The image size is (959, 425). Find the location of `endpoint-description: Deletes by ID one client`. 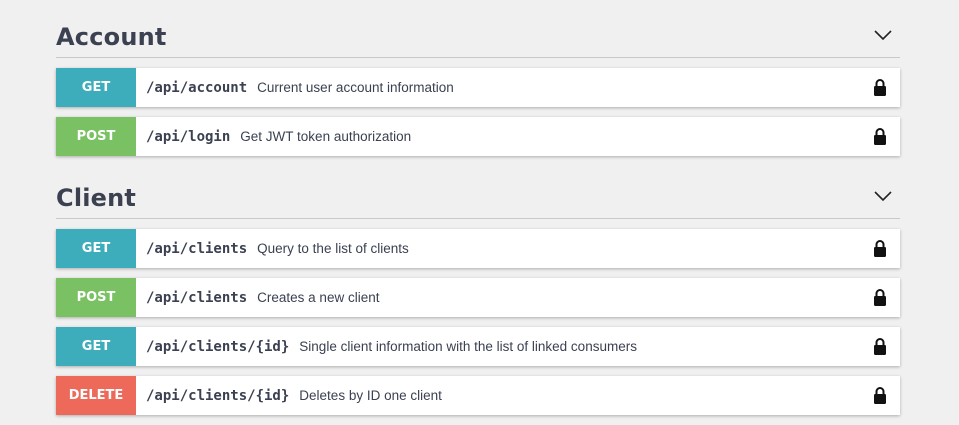

endpoint-description: Deletes by ID one client is located at coordinates (370, 395).